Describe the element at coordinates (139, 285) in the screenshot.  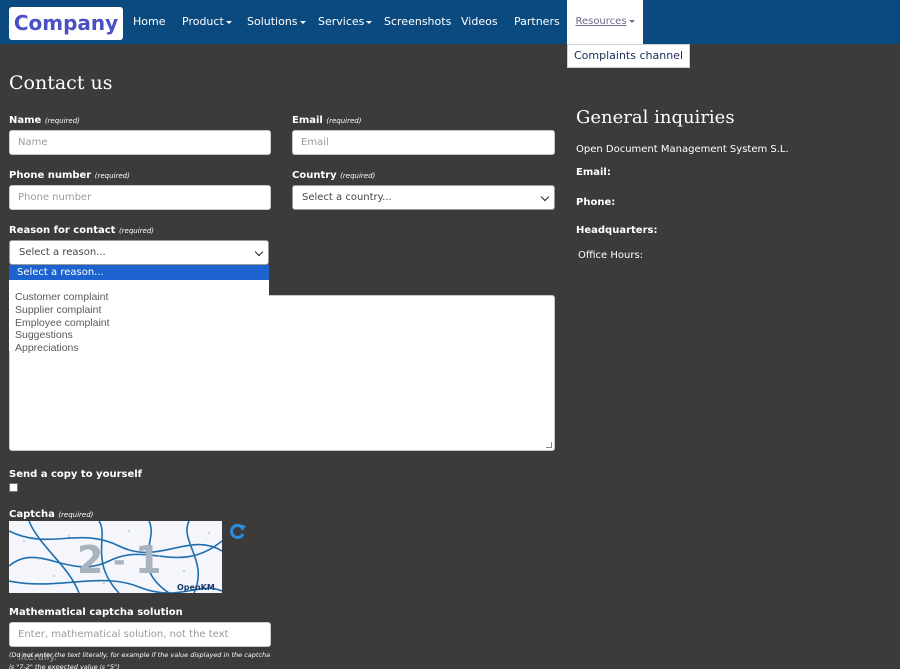
I see `reason-option-blank` at that location.